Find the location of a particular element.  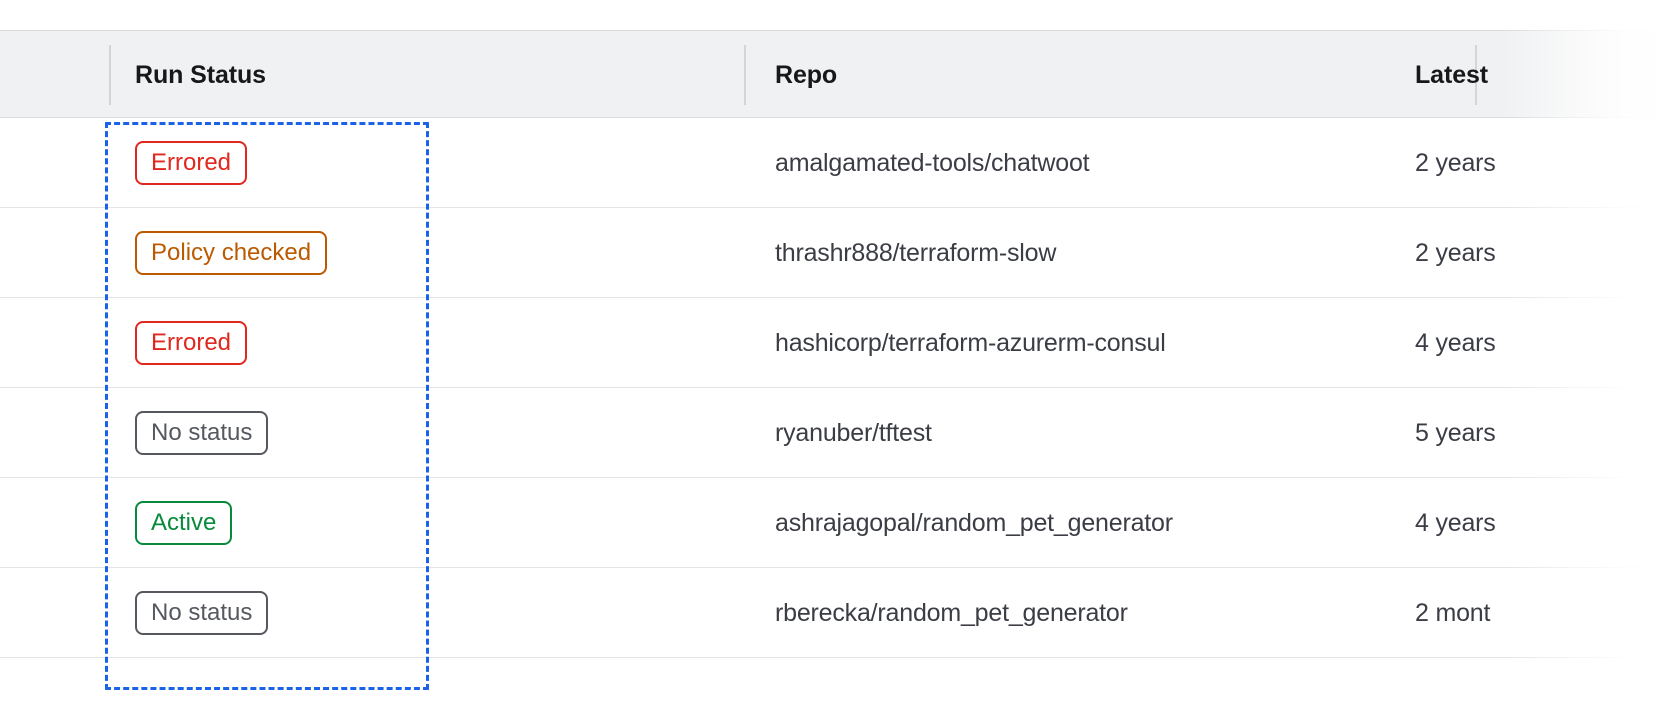

bottom-whitespace is located at coordinates (836, 703).